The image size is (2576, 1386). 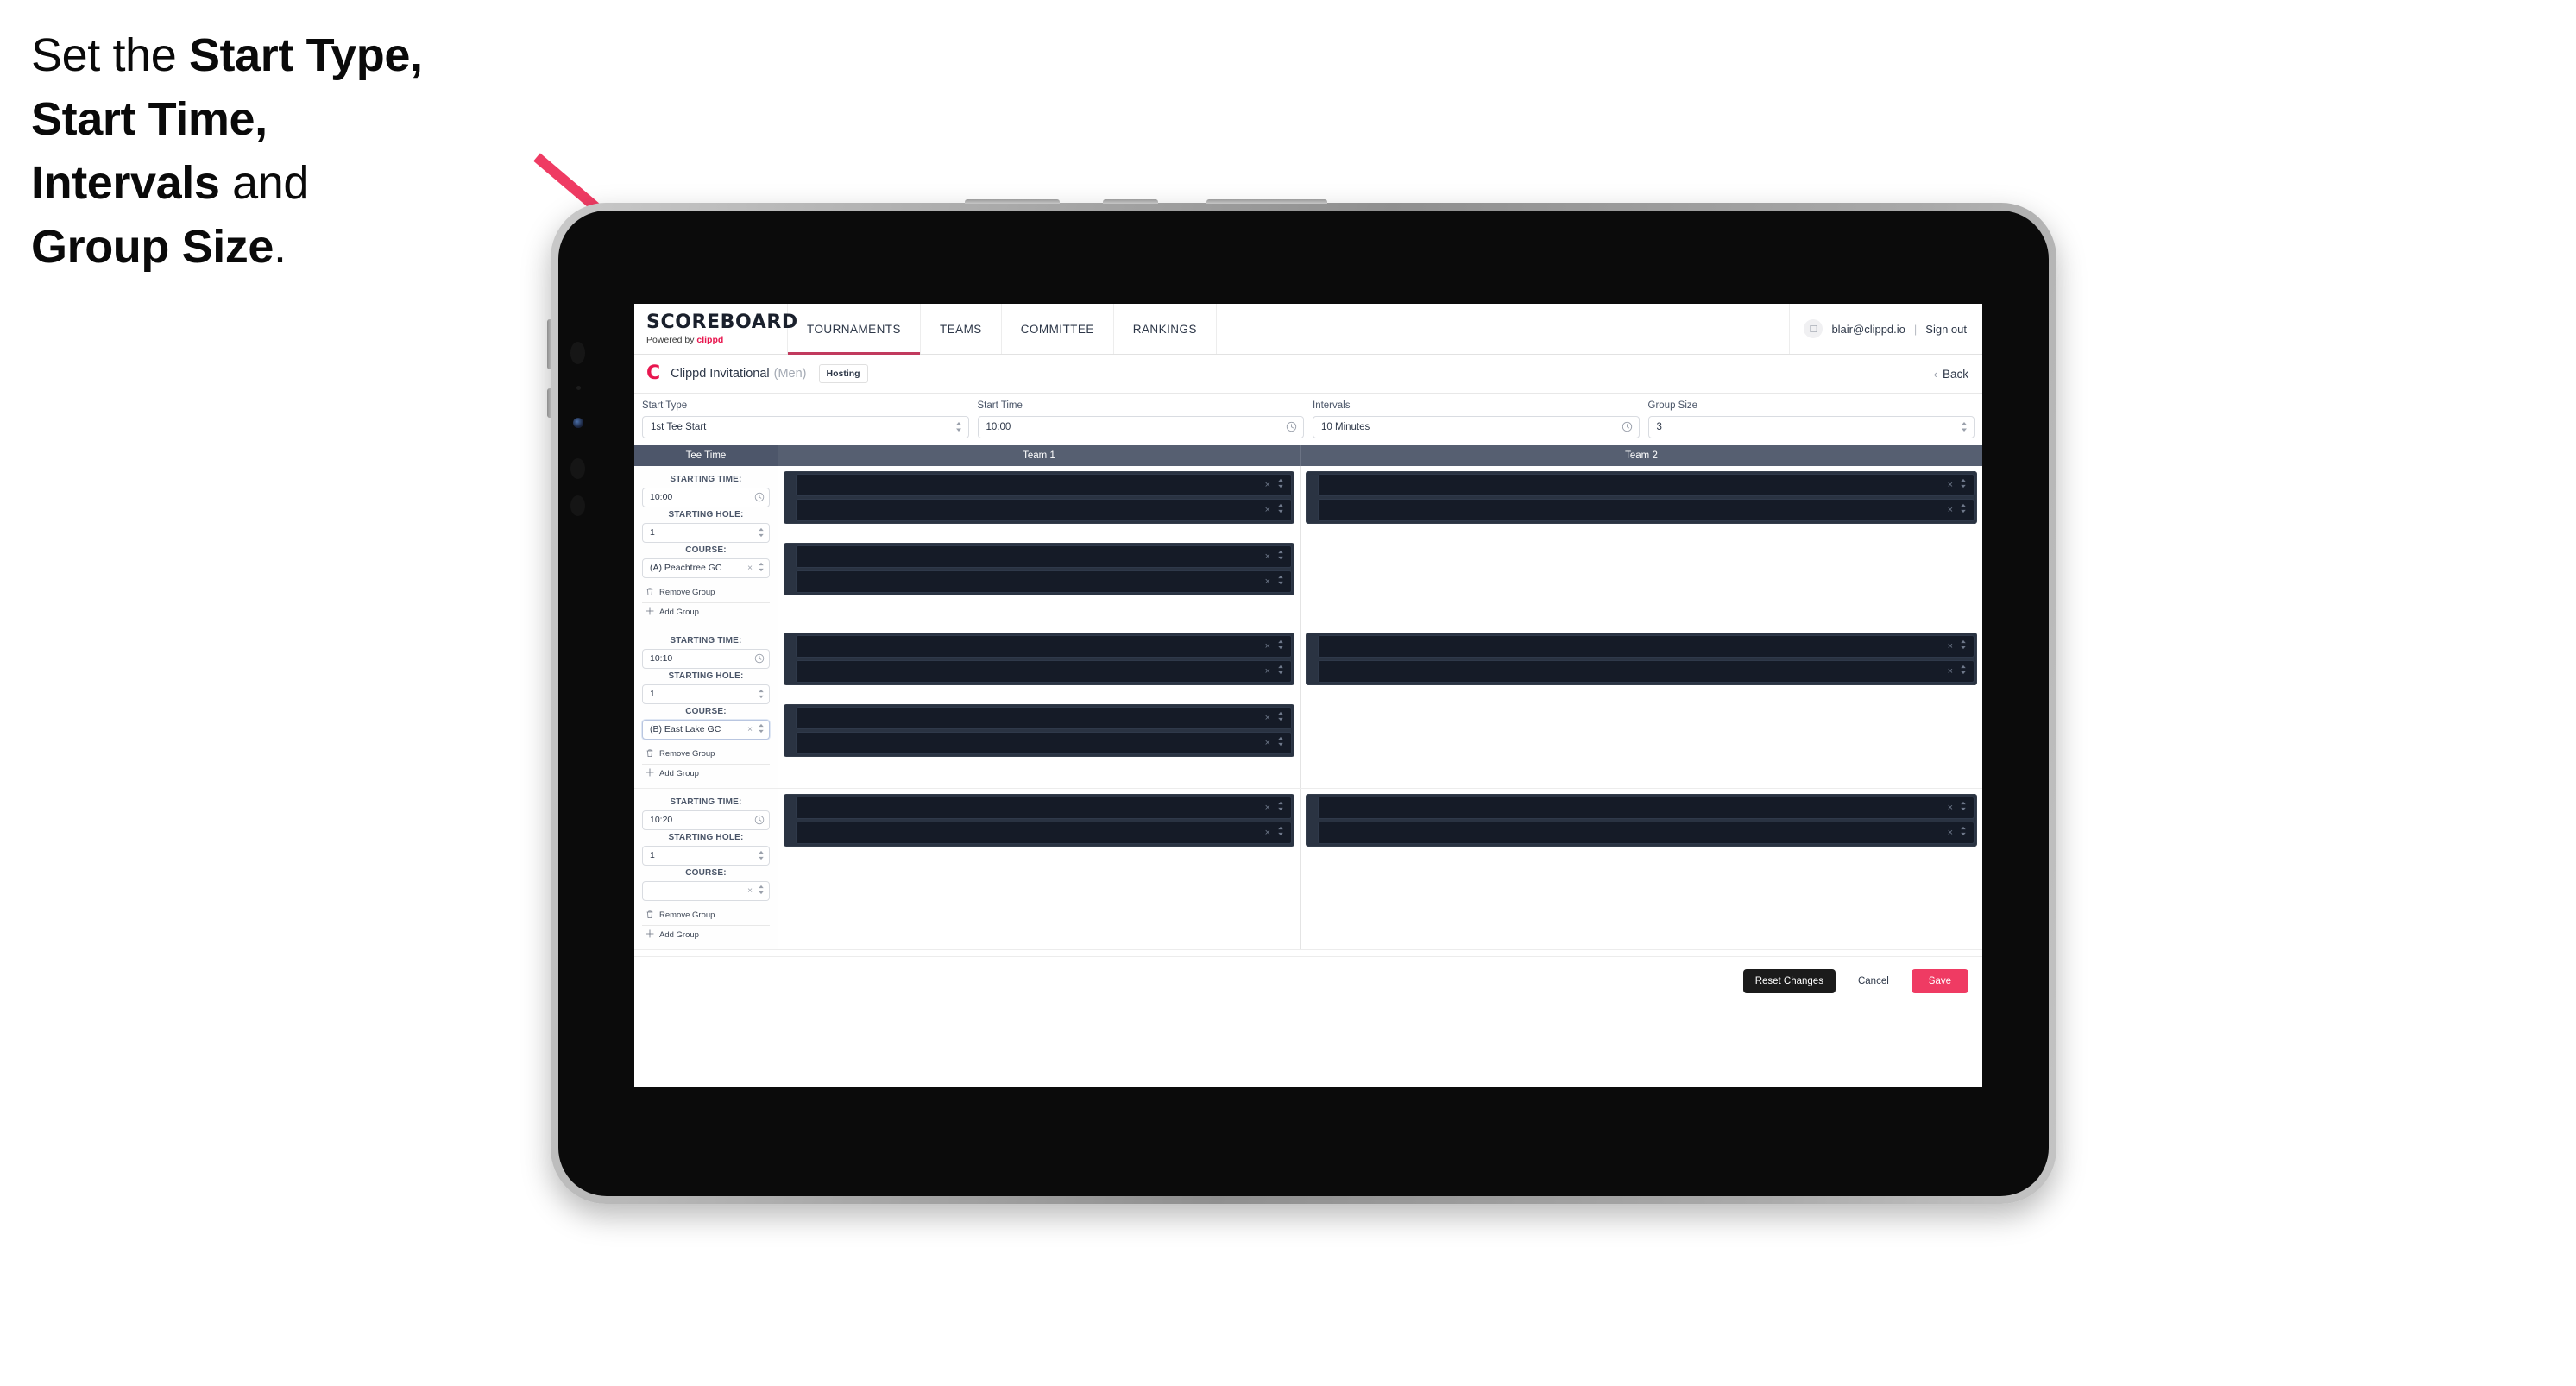 What do you see at coordinates (1946, 330) in the screenshot?
I see `sign-out-link: Sign out` at bounding box center [1946, 330].